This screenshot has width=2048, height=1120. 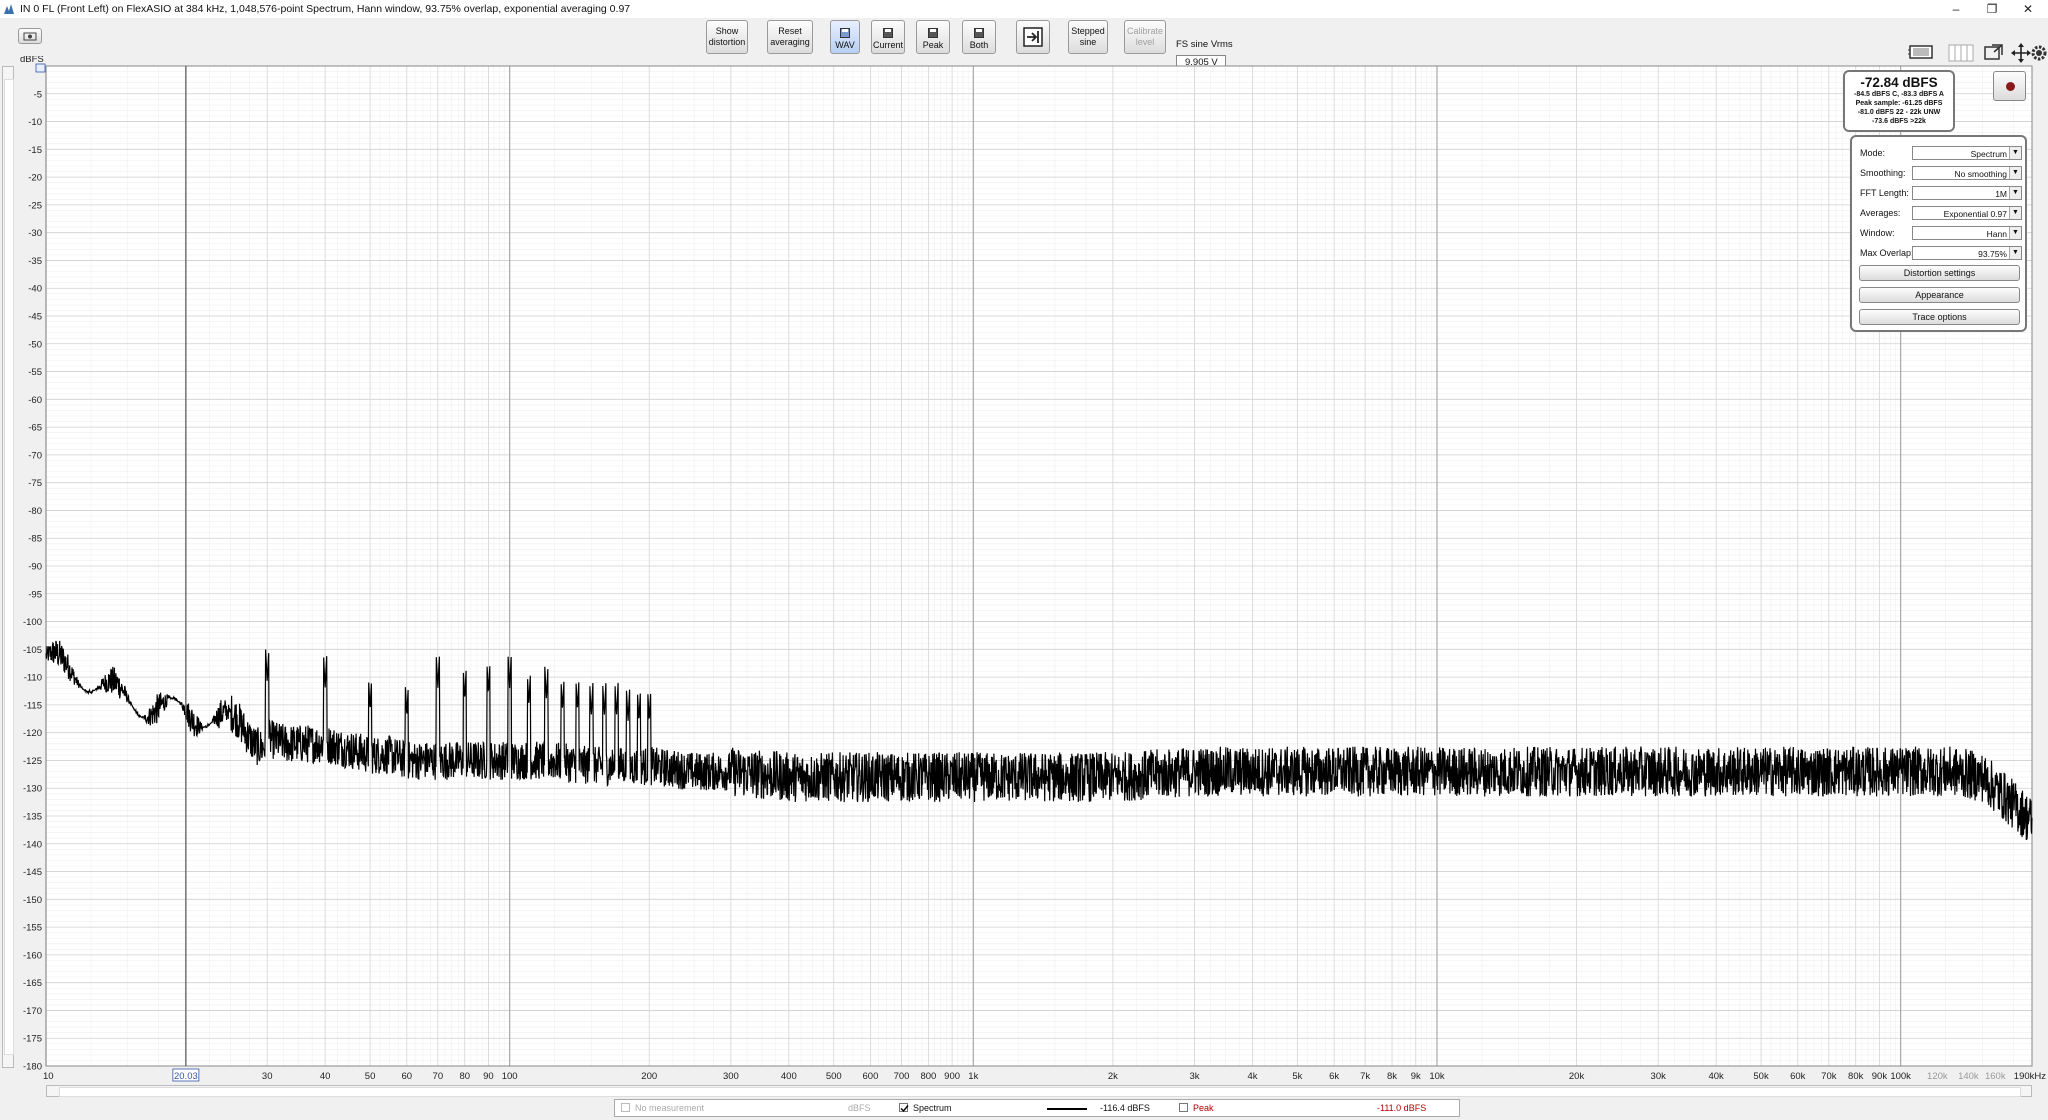 What do you see at coordinates (649, 1076) in the screenshot?
I see `x-tick-label: 200` at bounding box center [649, 1076].